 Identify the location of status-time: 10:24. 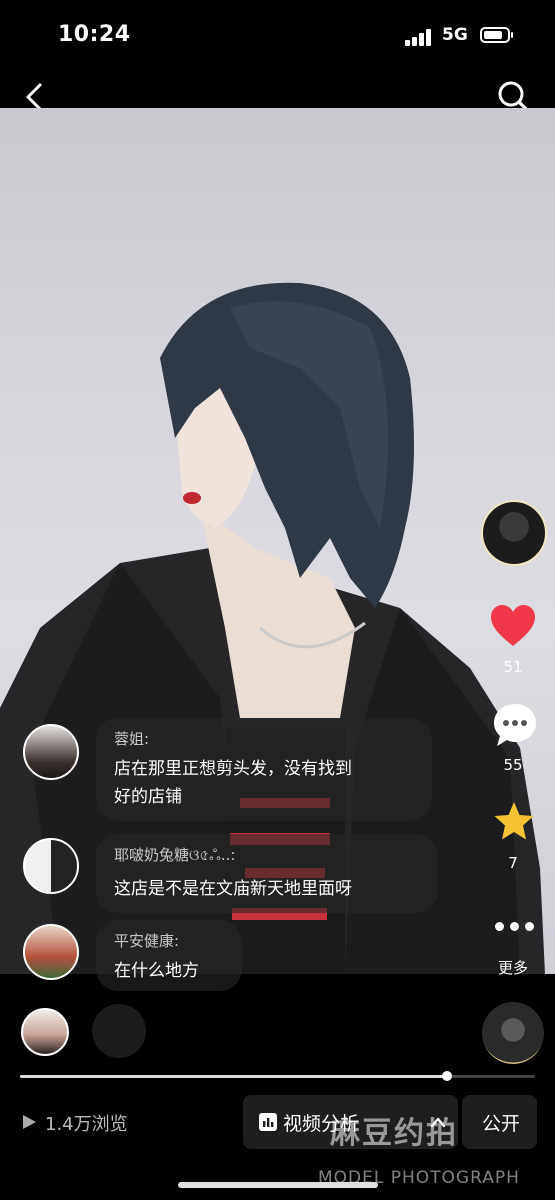
(94, 34).